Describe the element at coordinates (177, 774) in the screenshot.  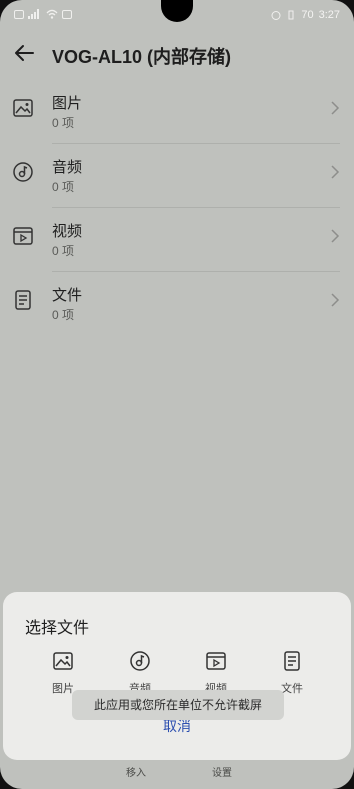
I see `bottom-nav: 移入 设置` at that location.